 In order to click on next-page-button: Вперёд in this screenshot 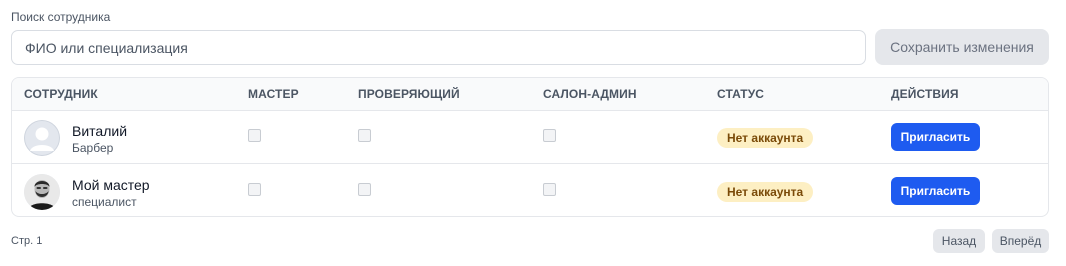, I will do `click(1020, 241)`.